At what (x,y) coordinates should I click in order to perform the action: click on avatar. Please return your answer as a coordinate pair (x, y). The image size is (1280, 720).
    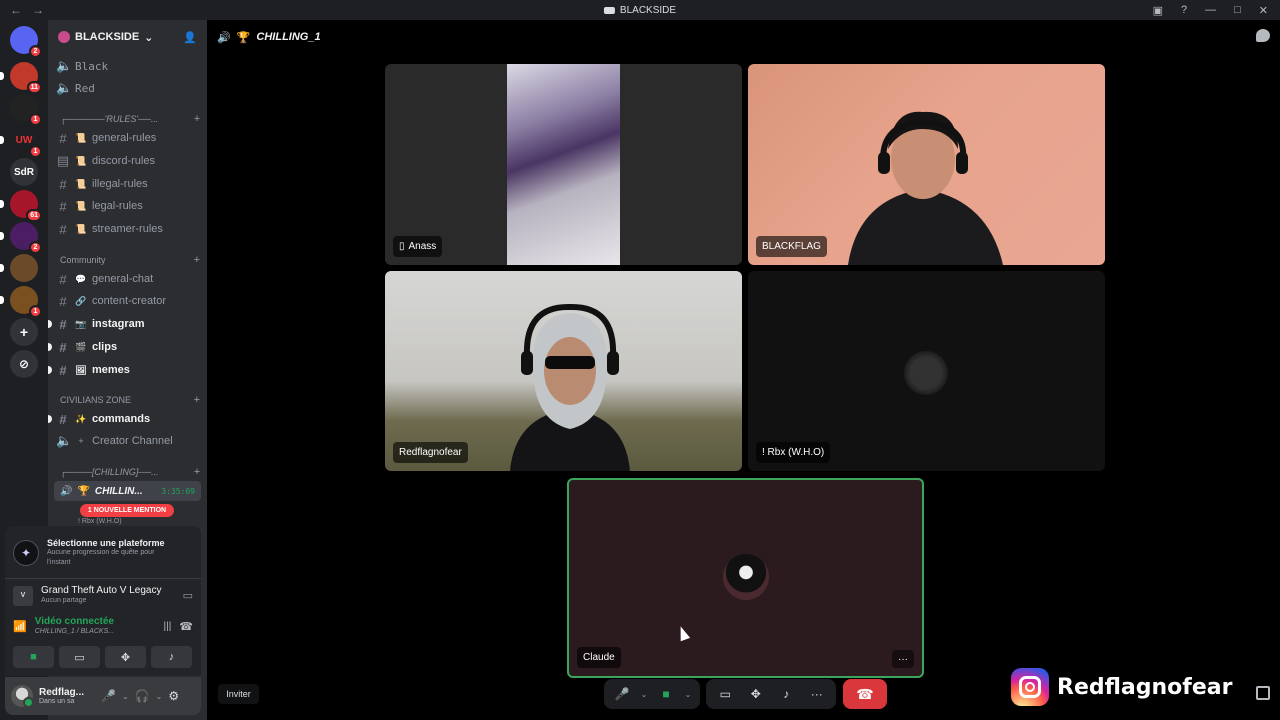
    Looking at the image, I should click on (22, 696).